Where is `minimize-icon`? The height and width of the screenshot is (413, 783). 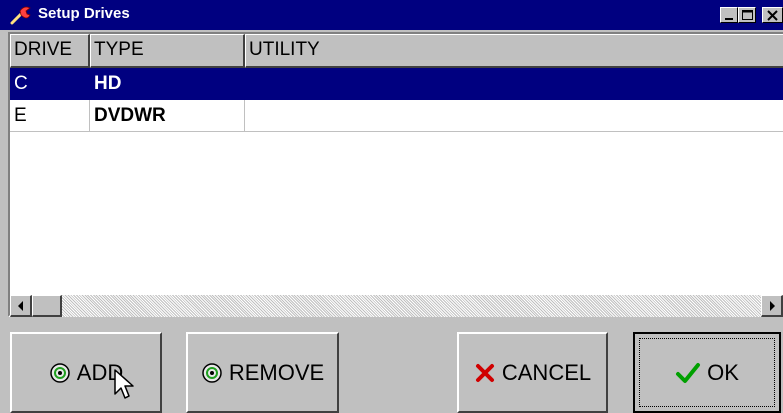
minimize-icon is located at coordinates (729, 19).